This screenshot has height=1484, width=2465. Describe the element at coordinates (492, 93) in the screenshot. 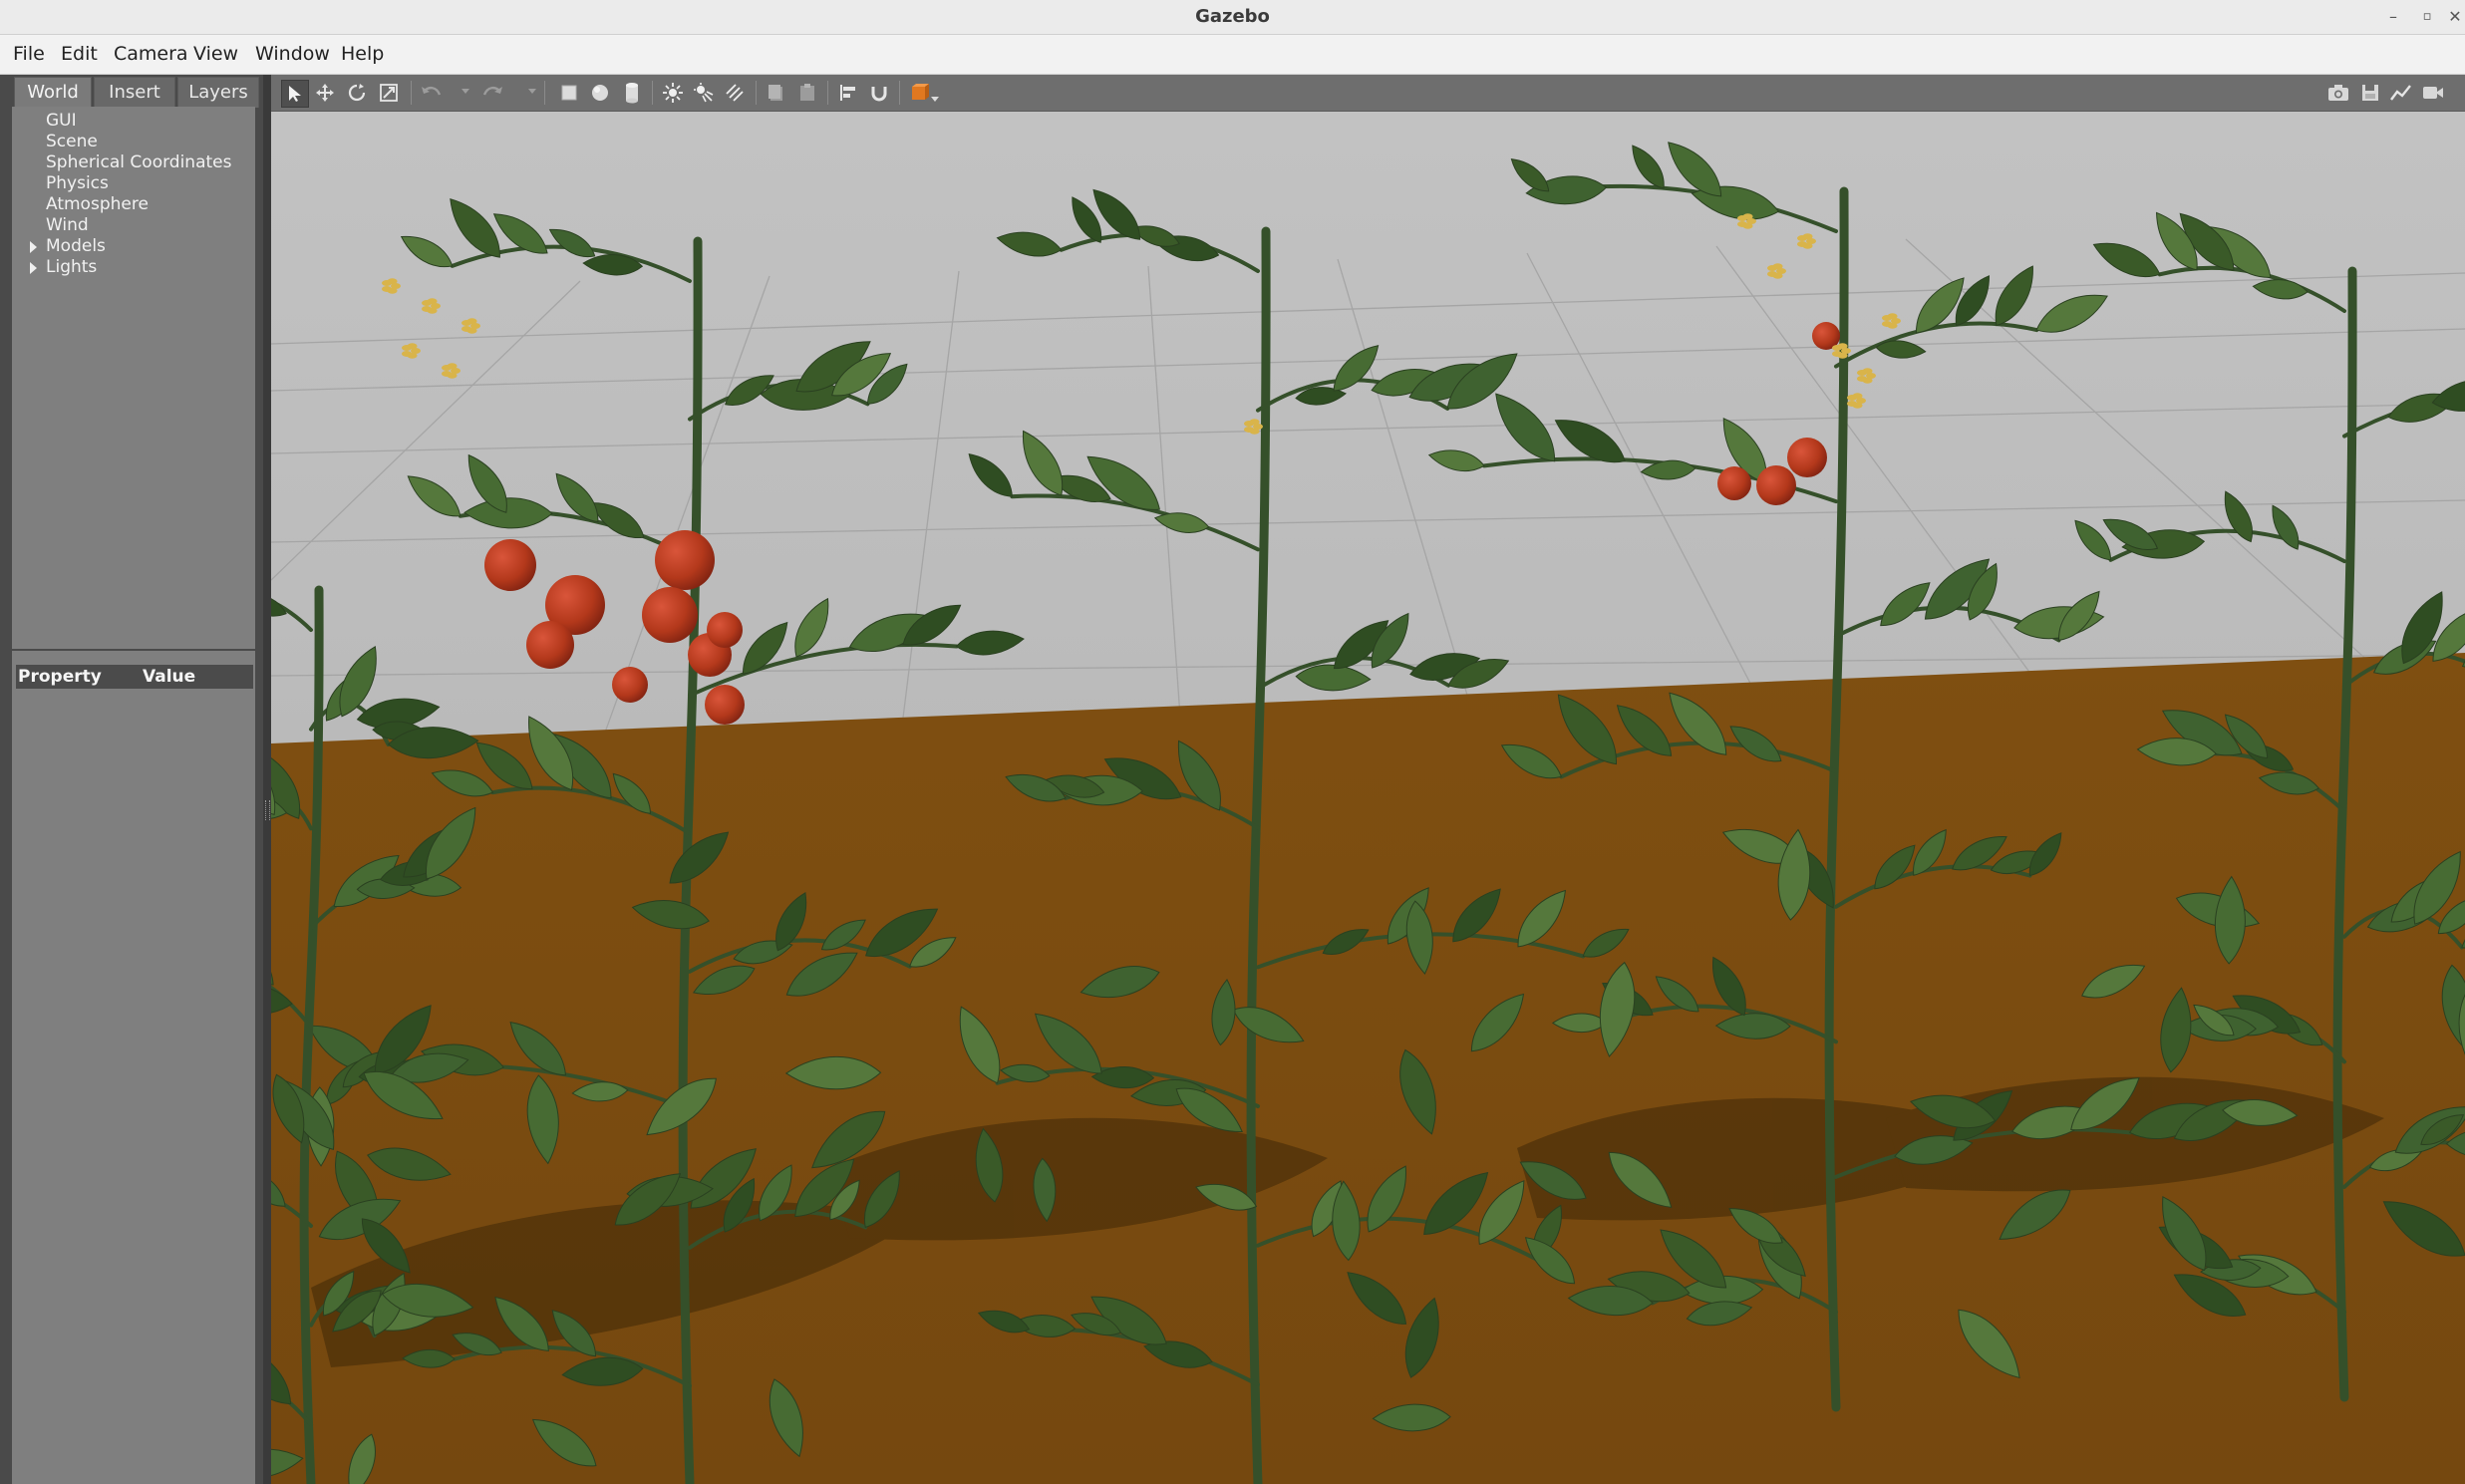

I see `redo-icon` at that location.